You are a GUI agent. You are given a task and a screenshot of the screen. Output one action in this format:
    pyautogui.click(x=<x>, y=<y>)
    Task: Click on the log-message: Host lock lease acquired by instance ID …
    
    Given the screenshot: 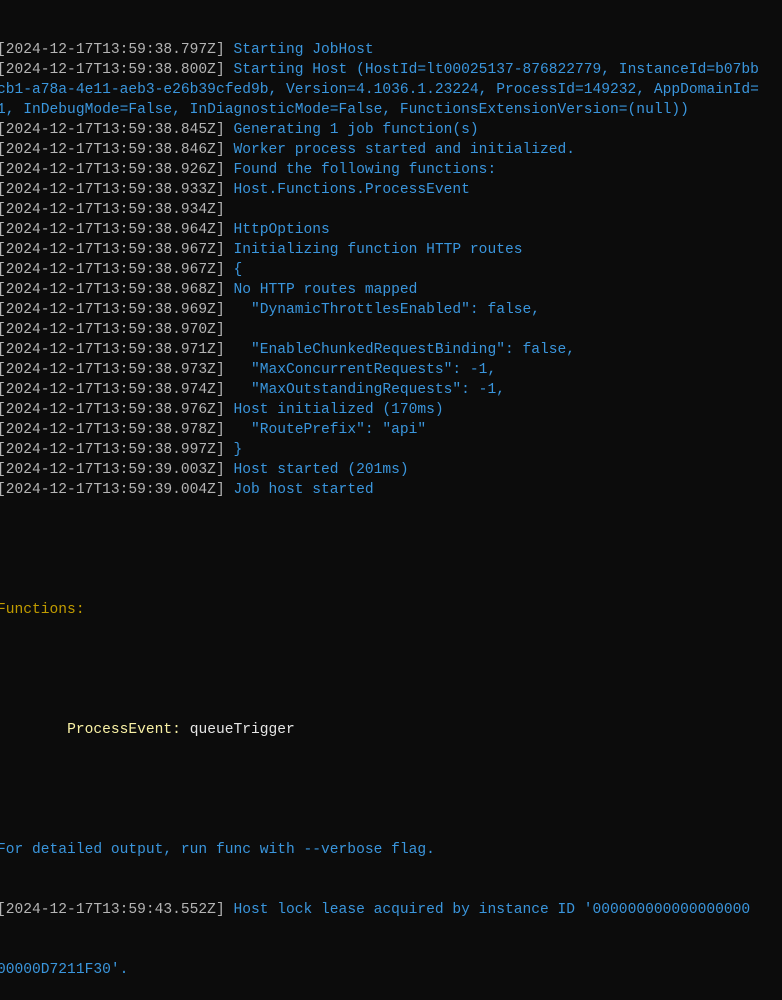 What is the action you would take?
    pyautogui.click(x=492, y=910)
    